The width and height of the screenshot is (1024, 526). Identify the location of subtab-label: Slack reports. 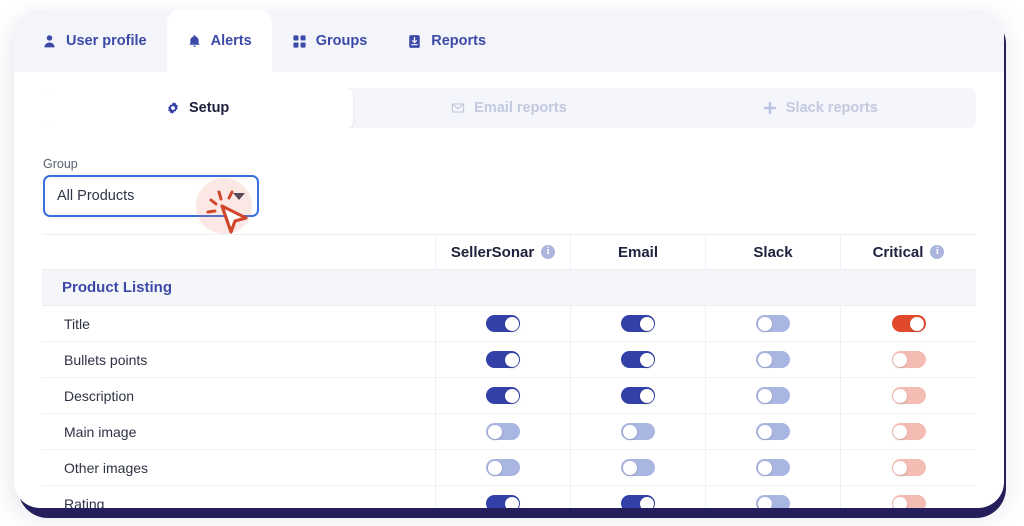
(831, 108).